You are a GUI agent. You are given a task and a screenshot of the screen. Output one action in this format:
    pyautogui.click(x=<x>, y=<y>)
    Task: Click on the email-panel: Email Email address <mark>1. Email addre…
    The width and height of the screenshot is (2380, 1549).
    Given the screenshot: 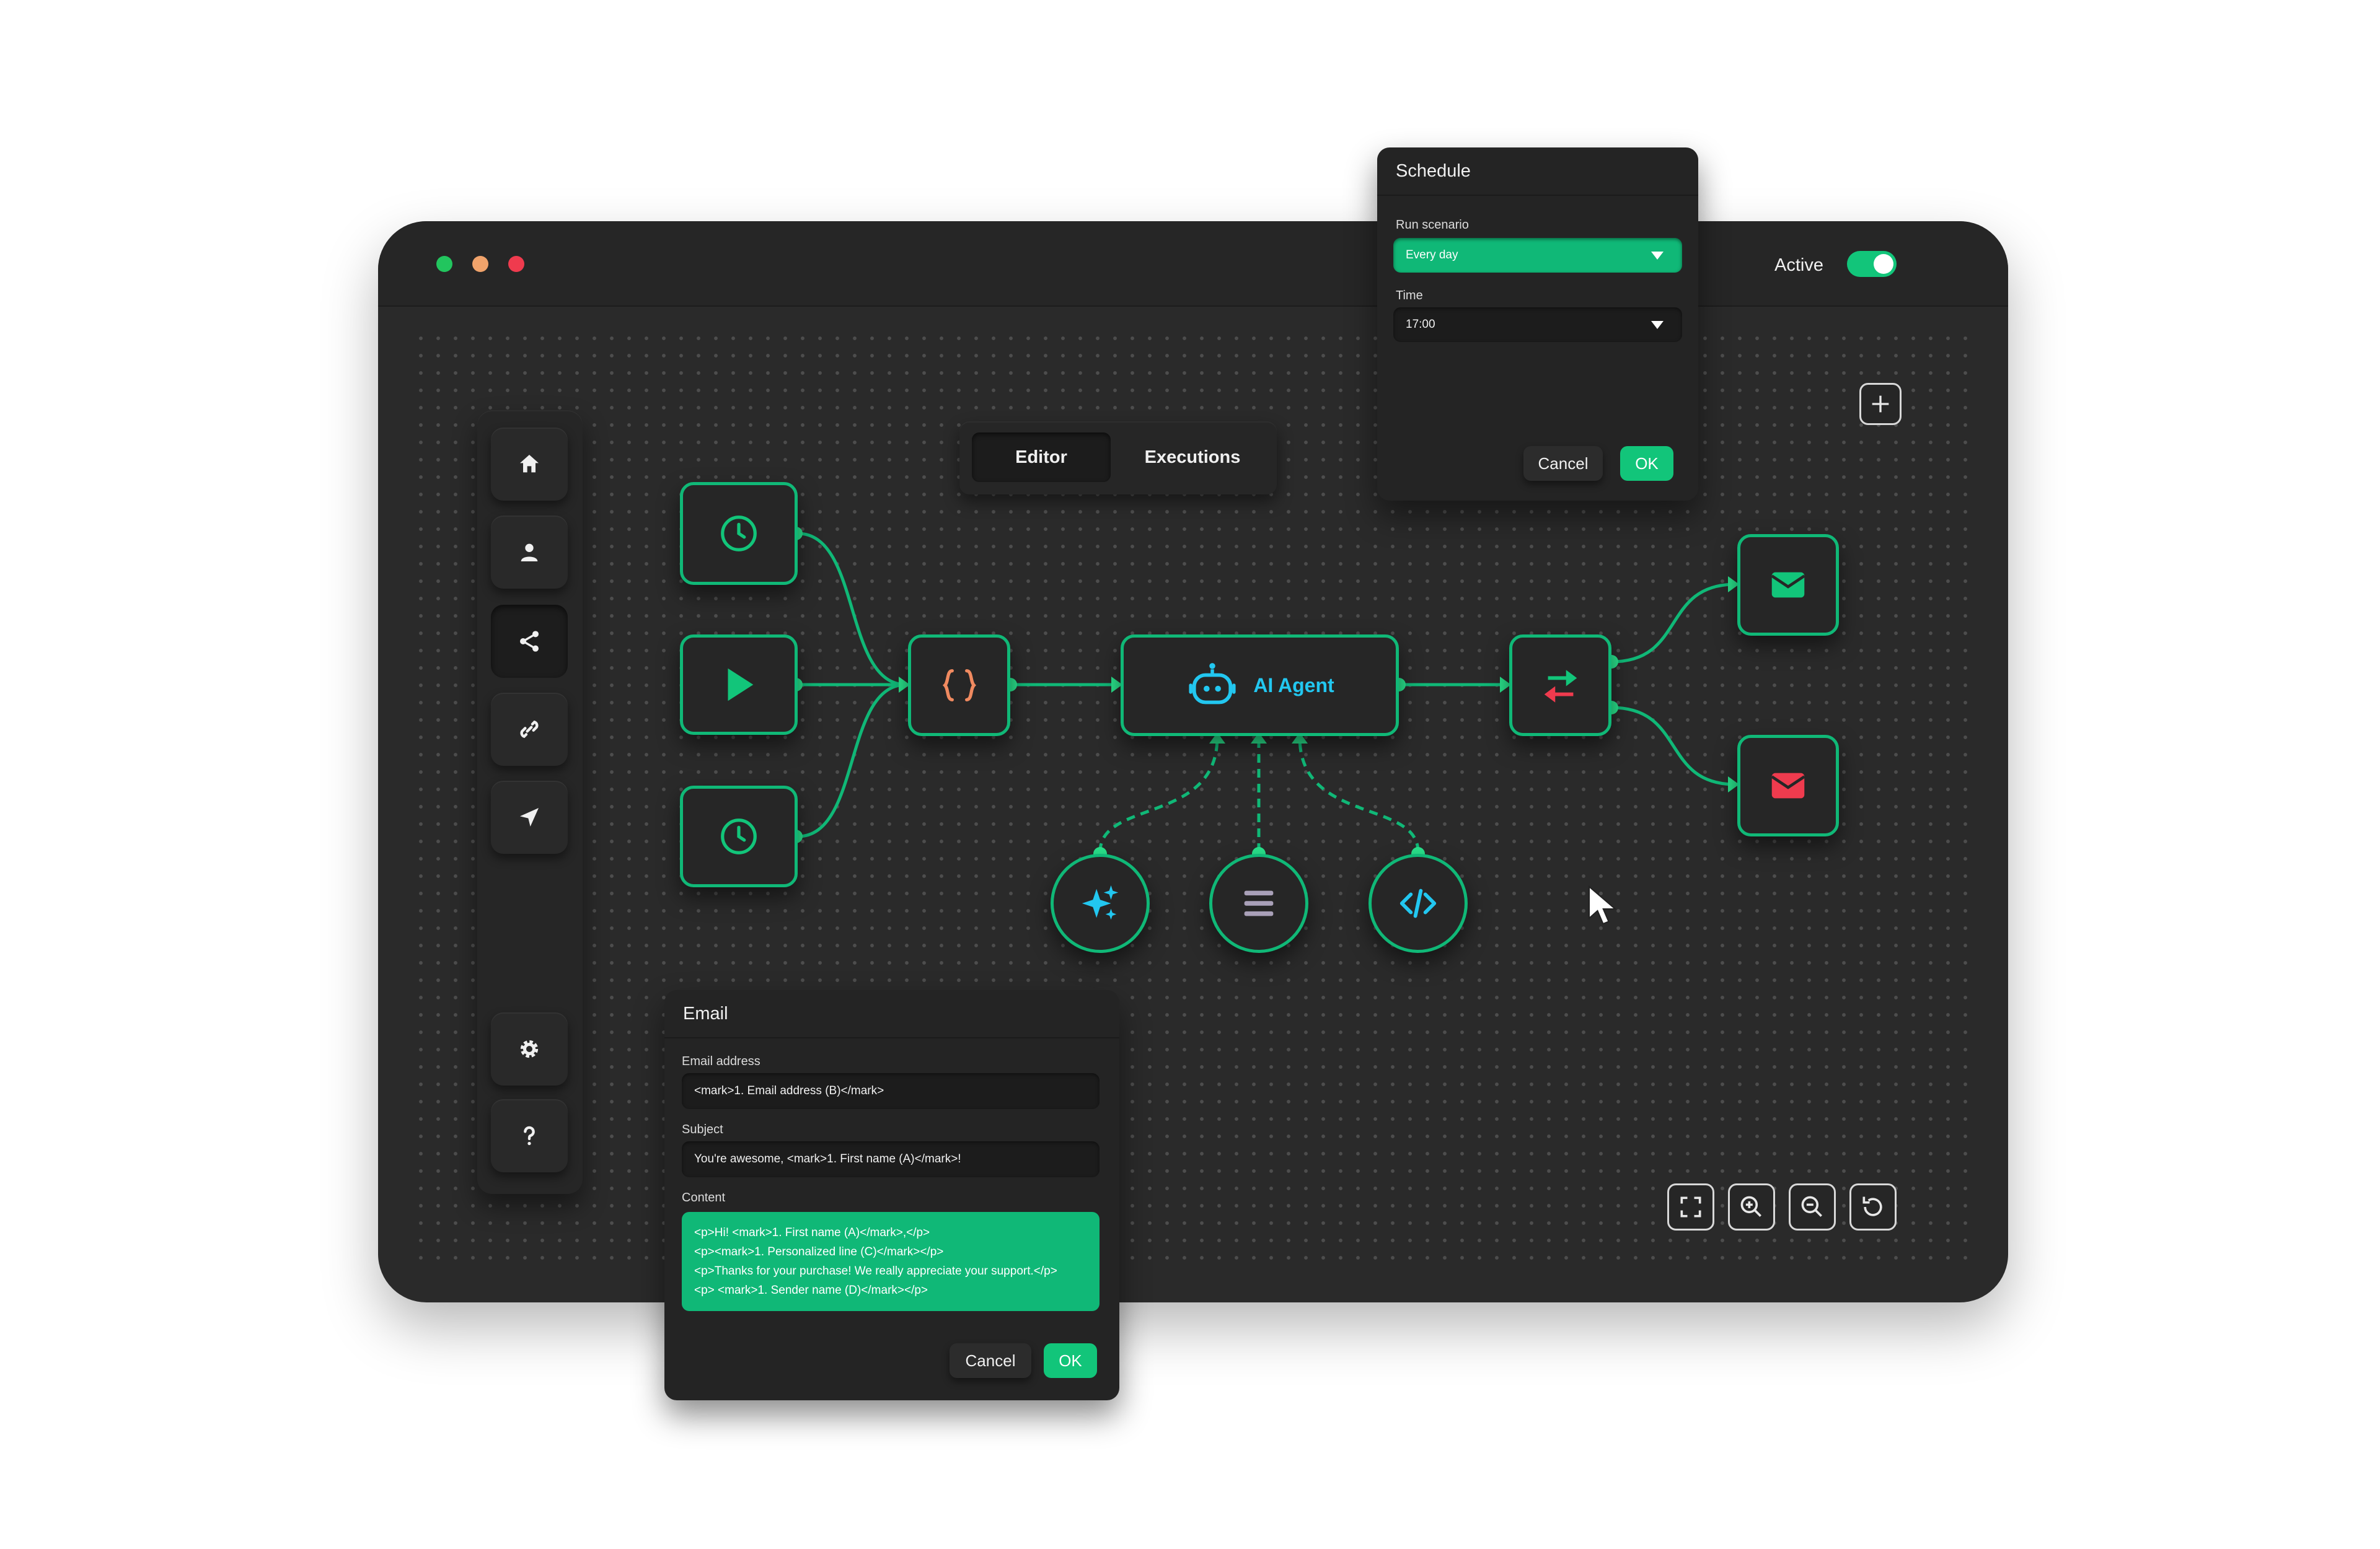 What is the action you would take?
    pyautogui.click(x=891, y=1195)
    